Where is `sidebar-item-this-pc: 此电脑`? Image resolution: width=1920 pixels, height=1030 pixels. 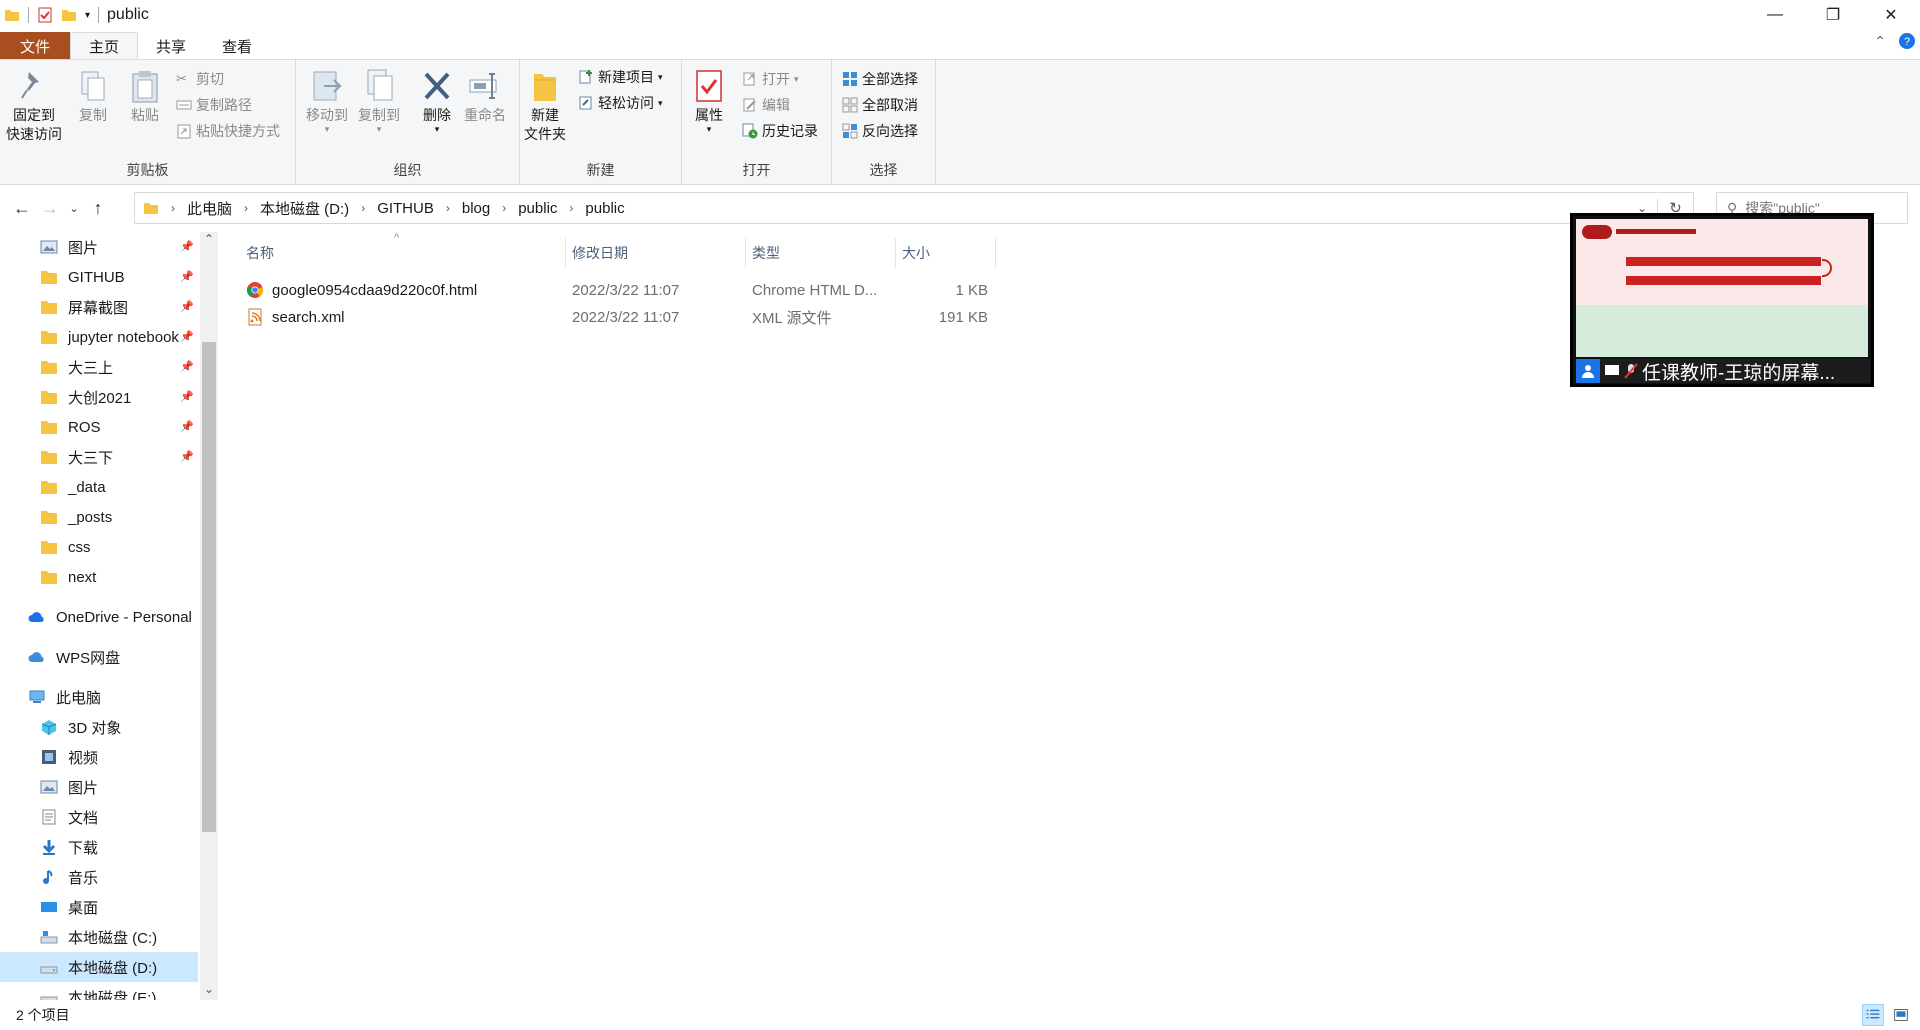 sidebar-item-this-pc: 此电脑 is located at coordinates (100, 697).